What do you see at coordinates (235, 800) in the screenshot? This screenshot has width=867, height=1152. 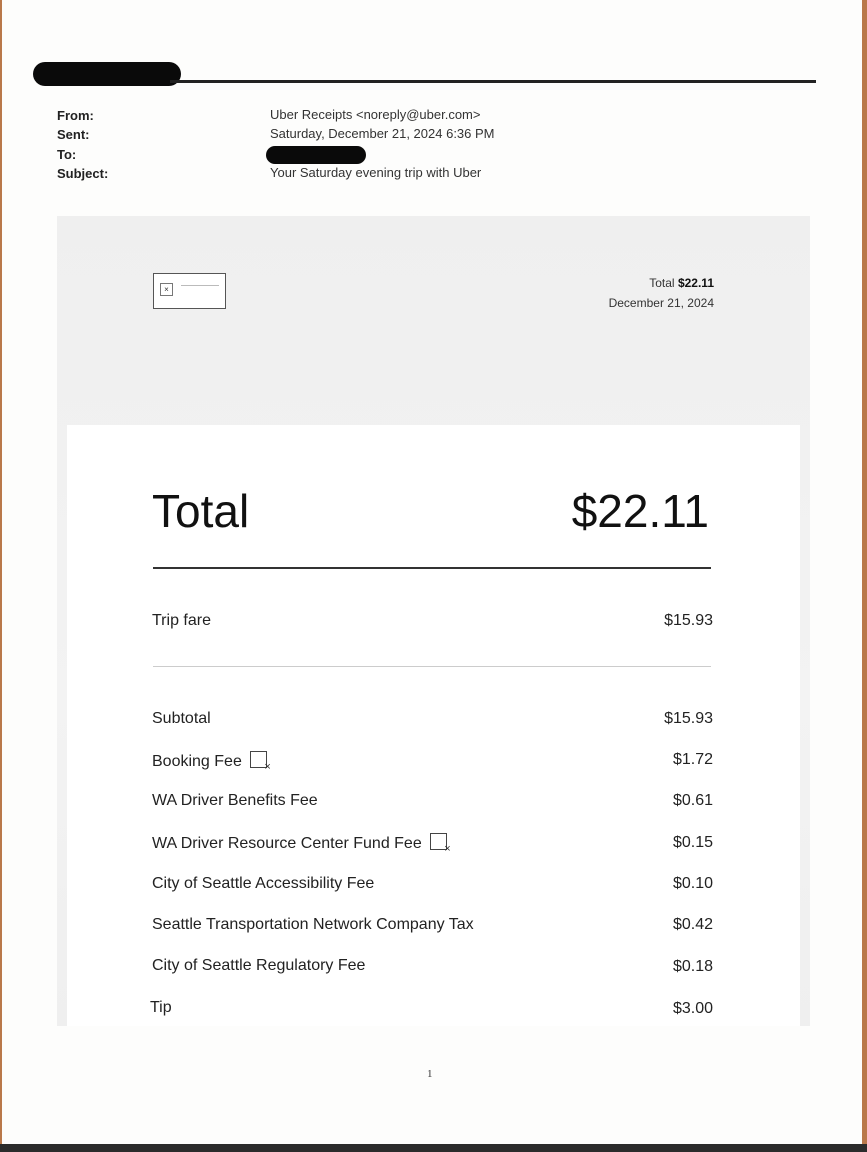 I see `line-item-label: WA Driver Benefits Fee` at bounding box center [235, 800].